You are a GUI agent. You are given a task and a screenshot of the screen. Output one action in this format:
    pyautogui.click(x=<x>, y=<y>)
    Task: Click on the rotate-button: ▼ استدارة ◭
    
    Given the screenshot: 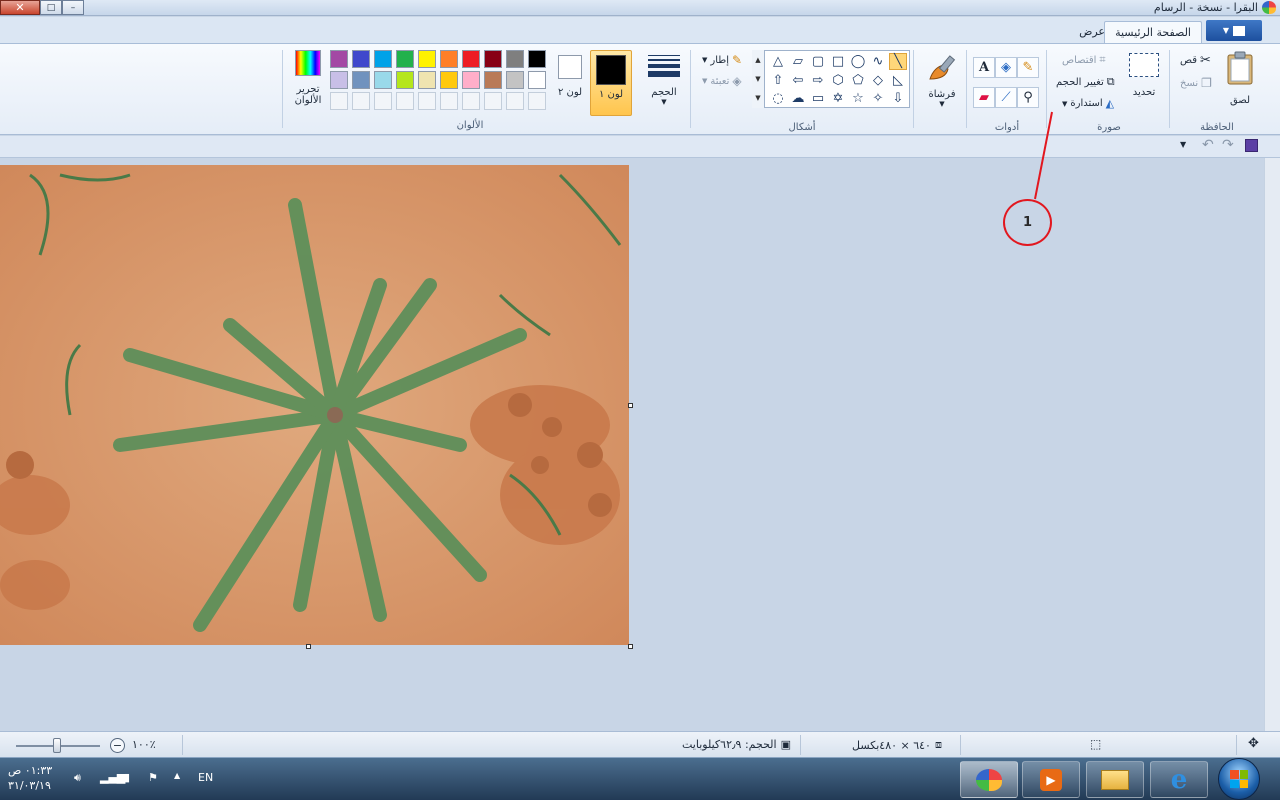 What is the action you would take?
    pyautogui.click(x=1088, y=103)
    